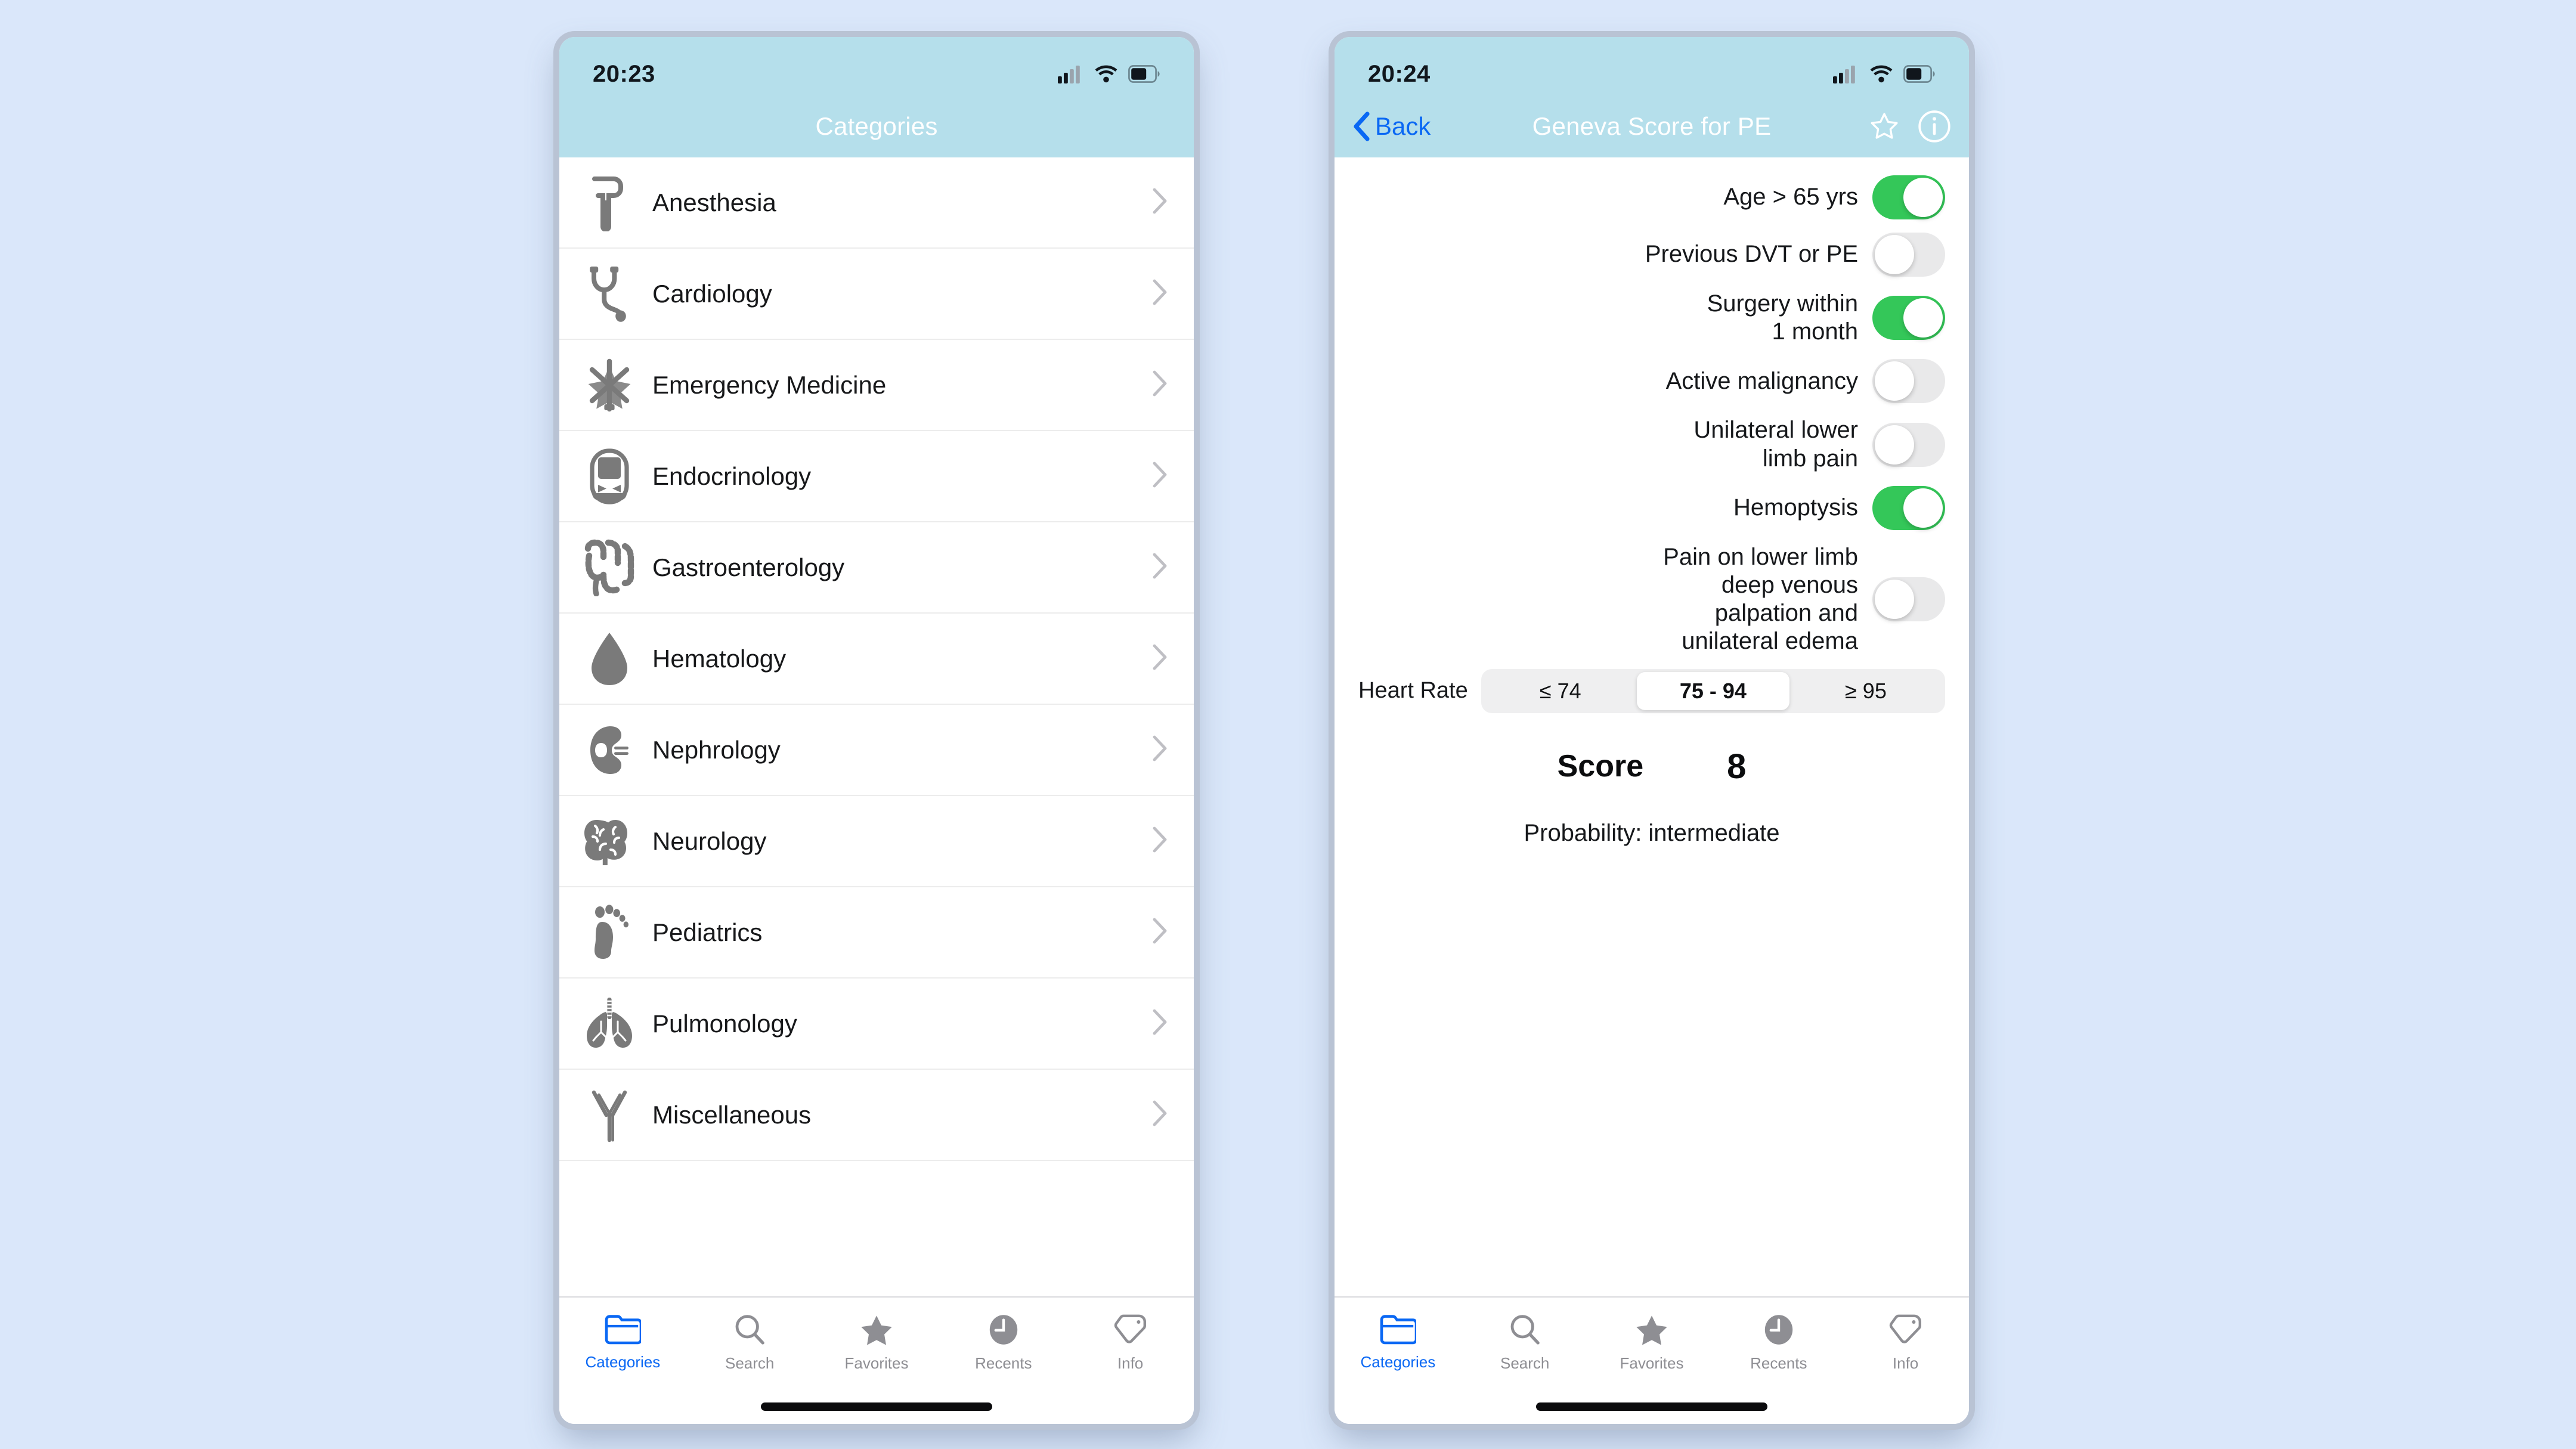  Describe the element at coordinates (1144, 74) in the screenshot. I see `battery-icon` at that location.